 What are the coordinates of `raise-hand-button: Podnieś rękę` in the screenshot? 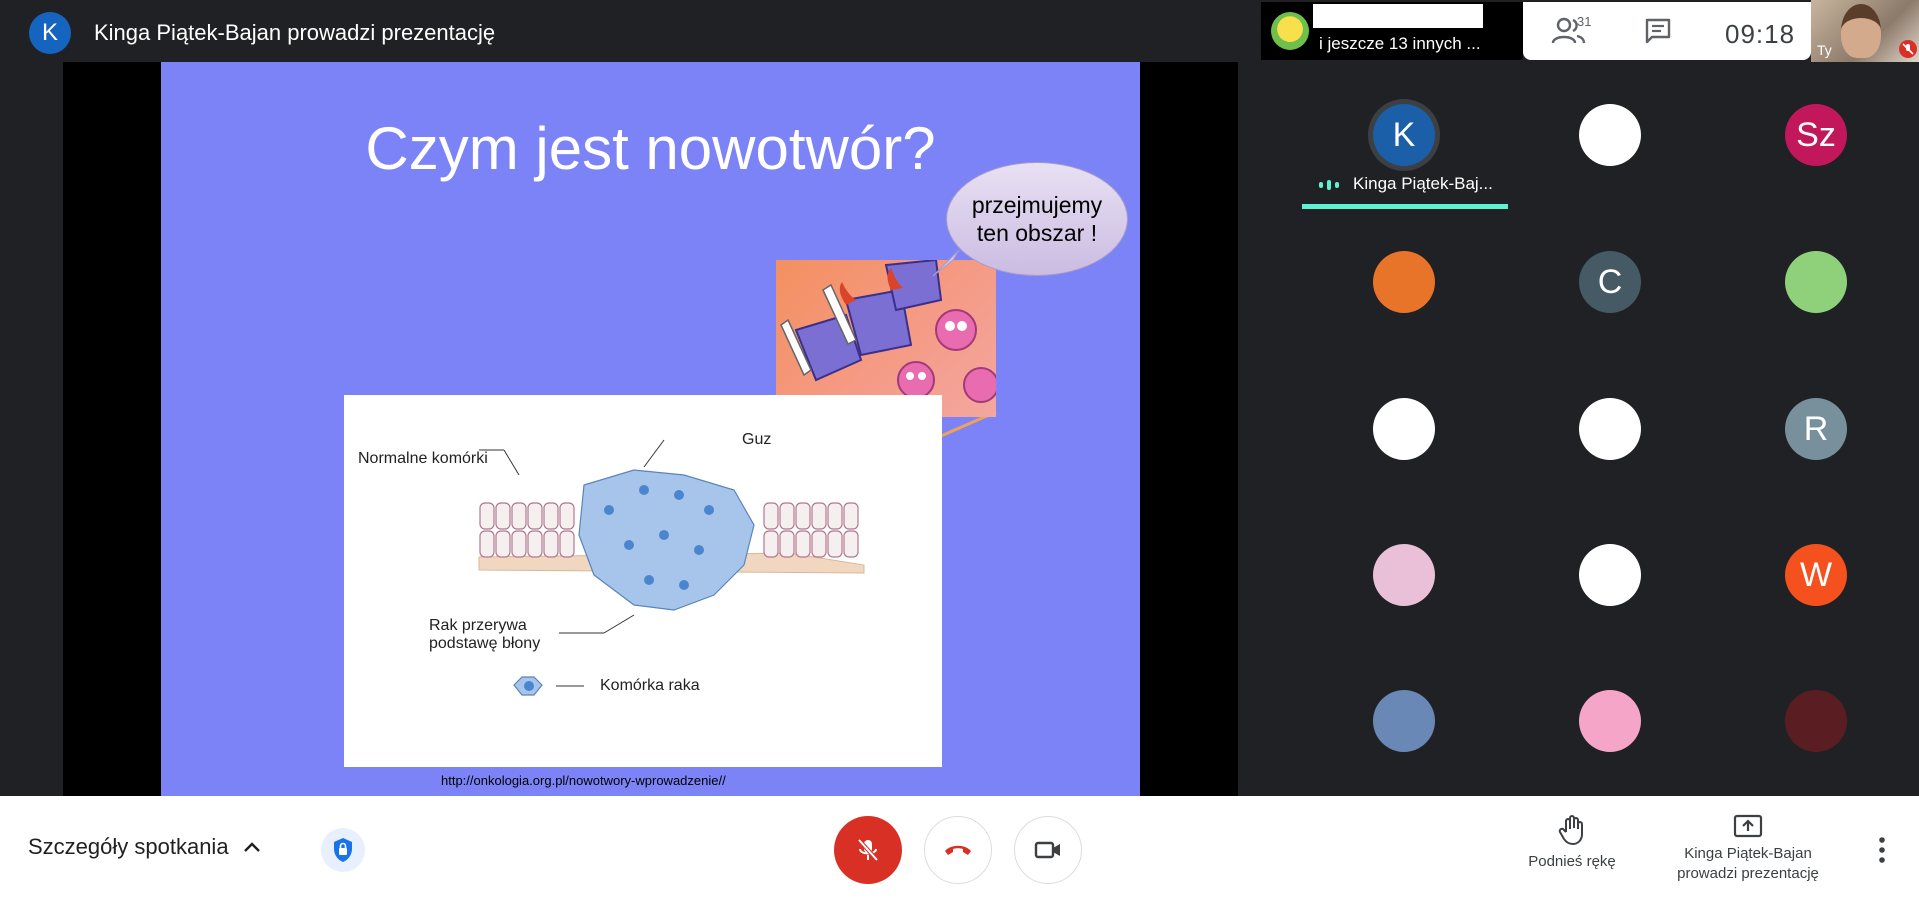 It's located at (1572, 843).